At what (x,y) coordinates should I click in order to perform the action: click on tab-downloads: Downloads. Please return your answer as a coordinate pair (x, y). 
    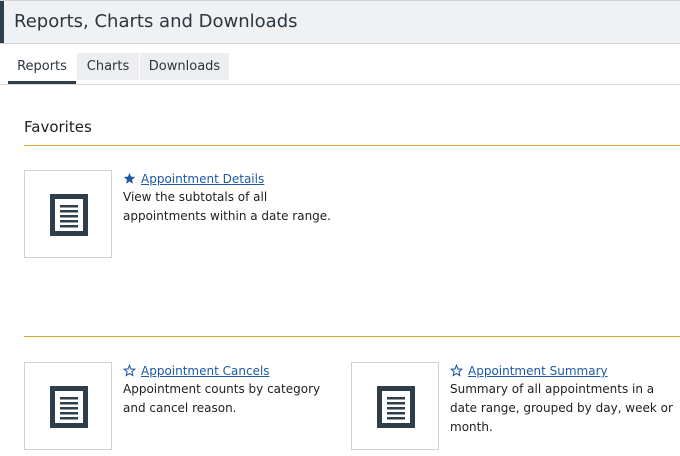
    Looking at the image, I should click on (184, 66).